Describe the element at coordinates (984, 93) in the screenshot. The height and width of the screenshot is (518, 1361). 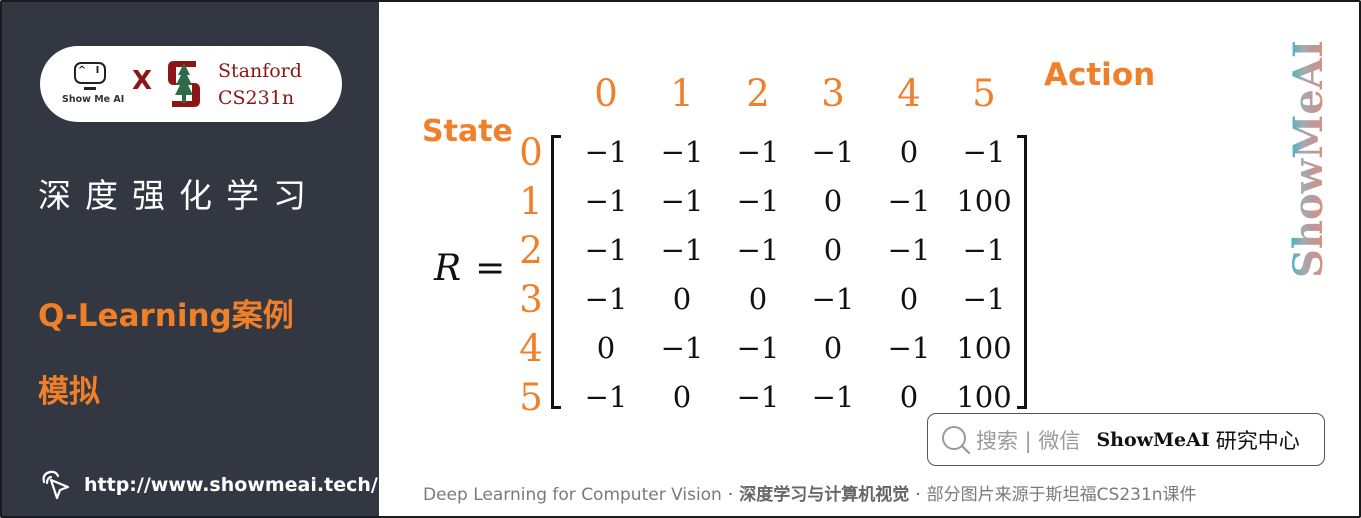
I see `action-index: 5` at that location.